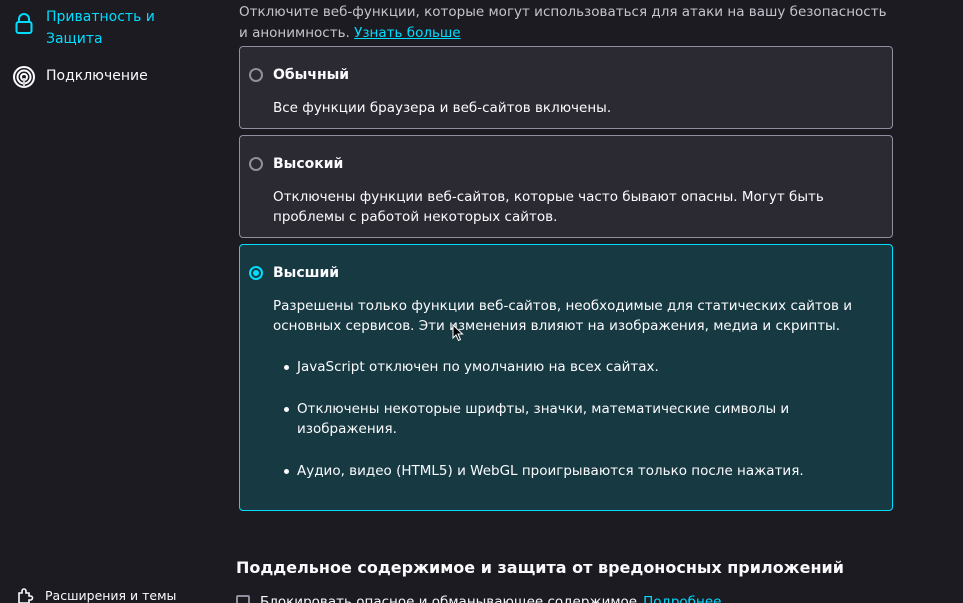 The height and width of the screenshot is (603, 963). I want to click on radio-standard, so click(256, 75).